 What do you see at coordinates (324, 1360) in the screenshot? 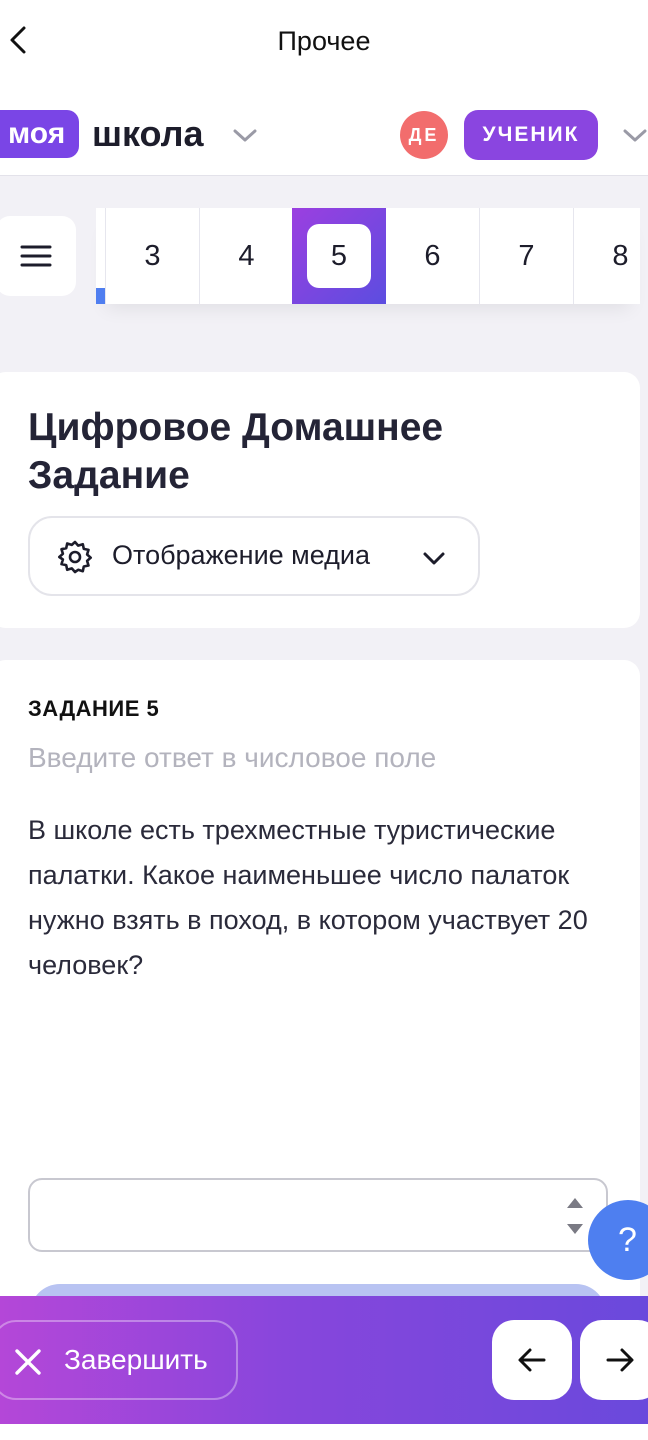
I see `bottom-action-bar: Завершить` at bounding box center [324, 1360].